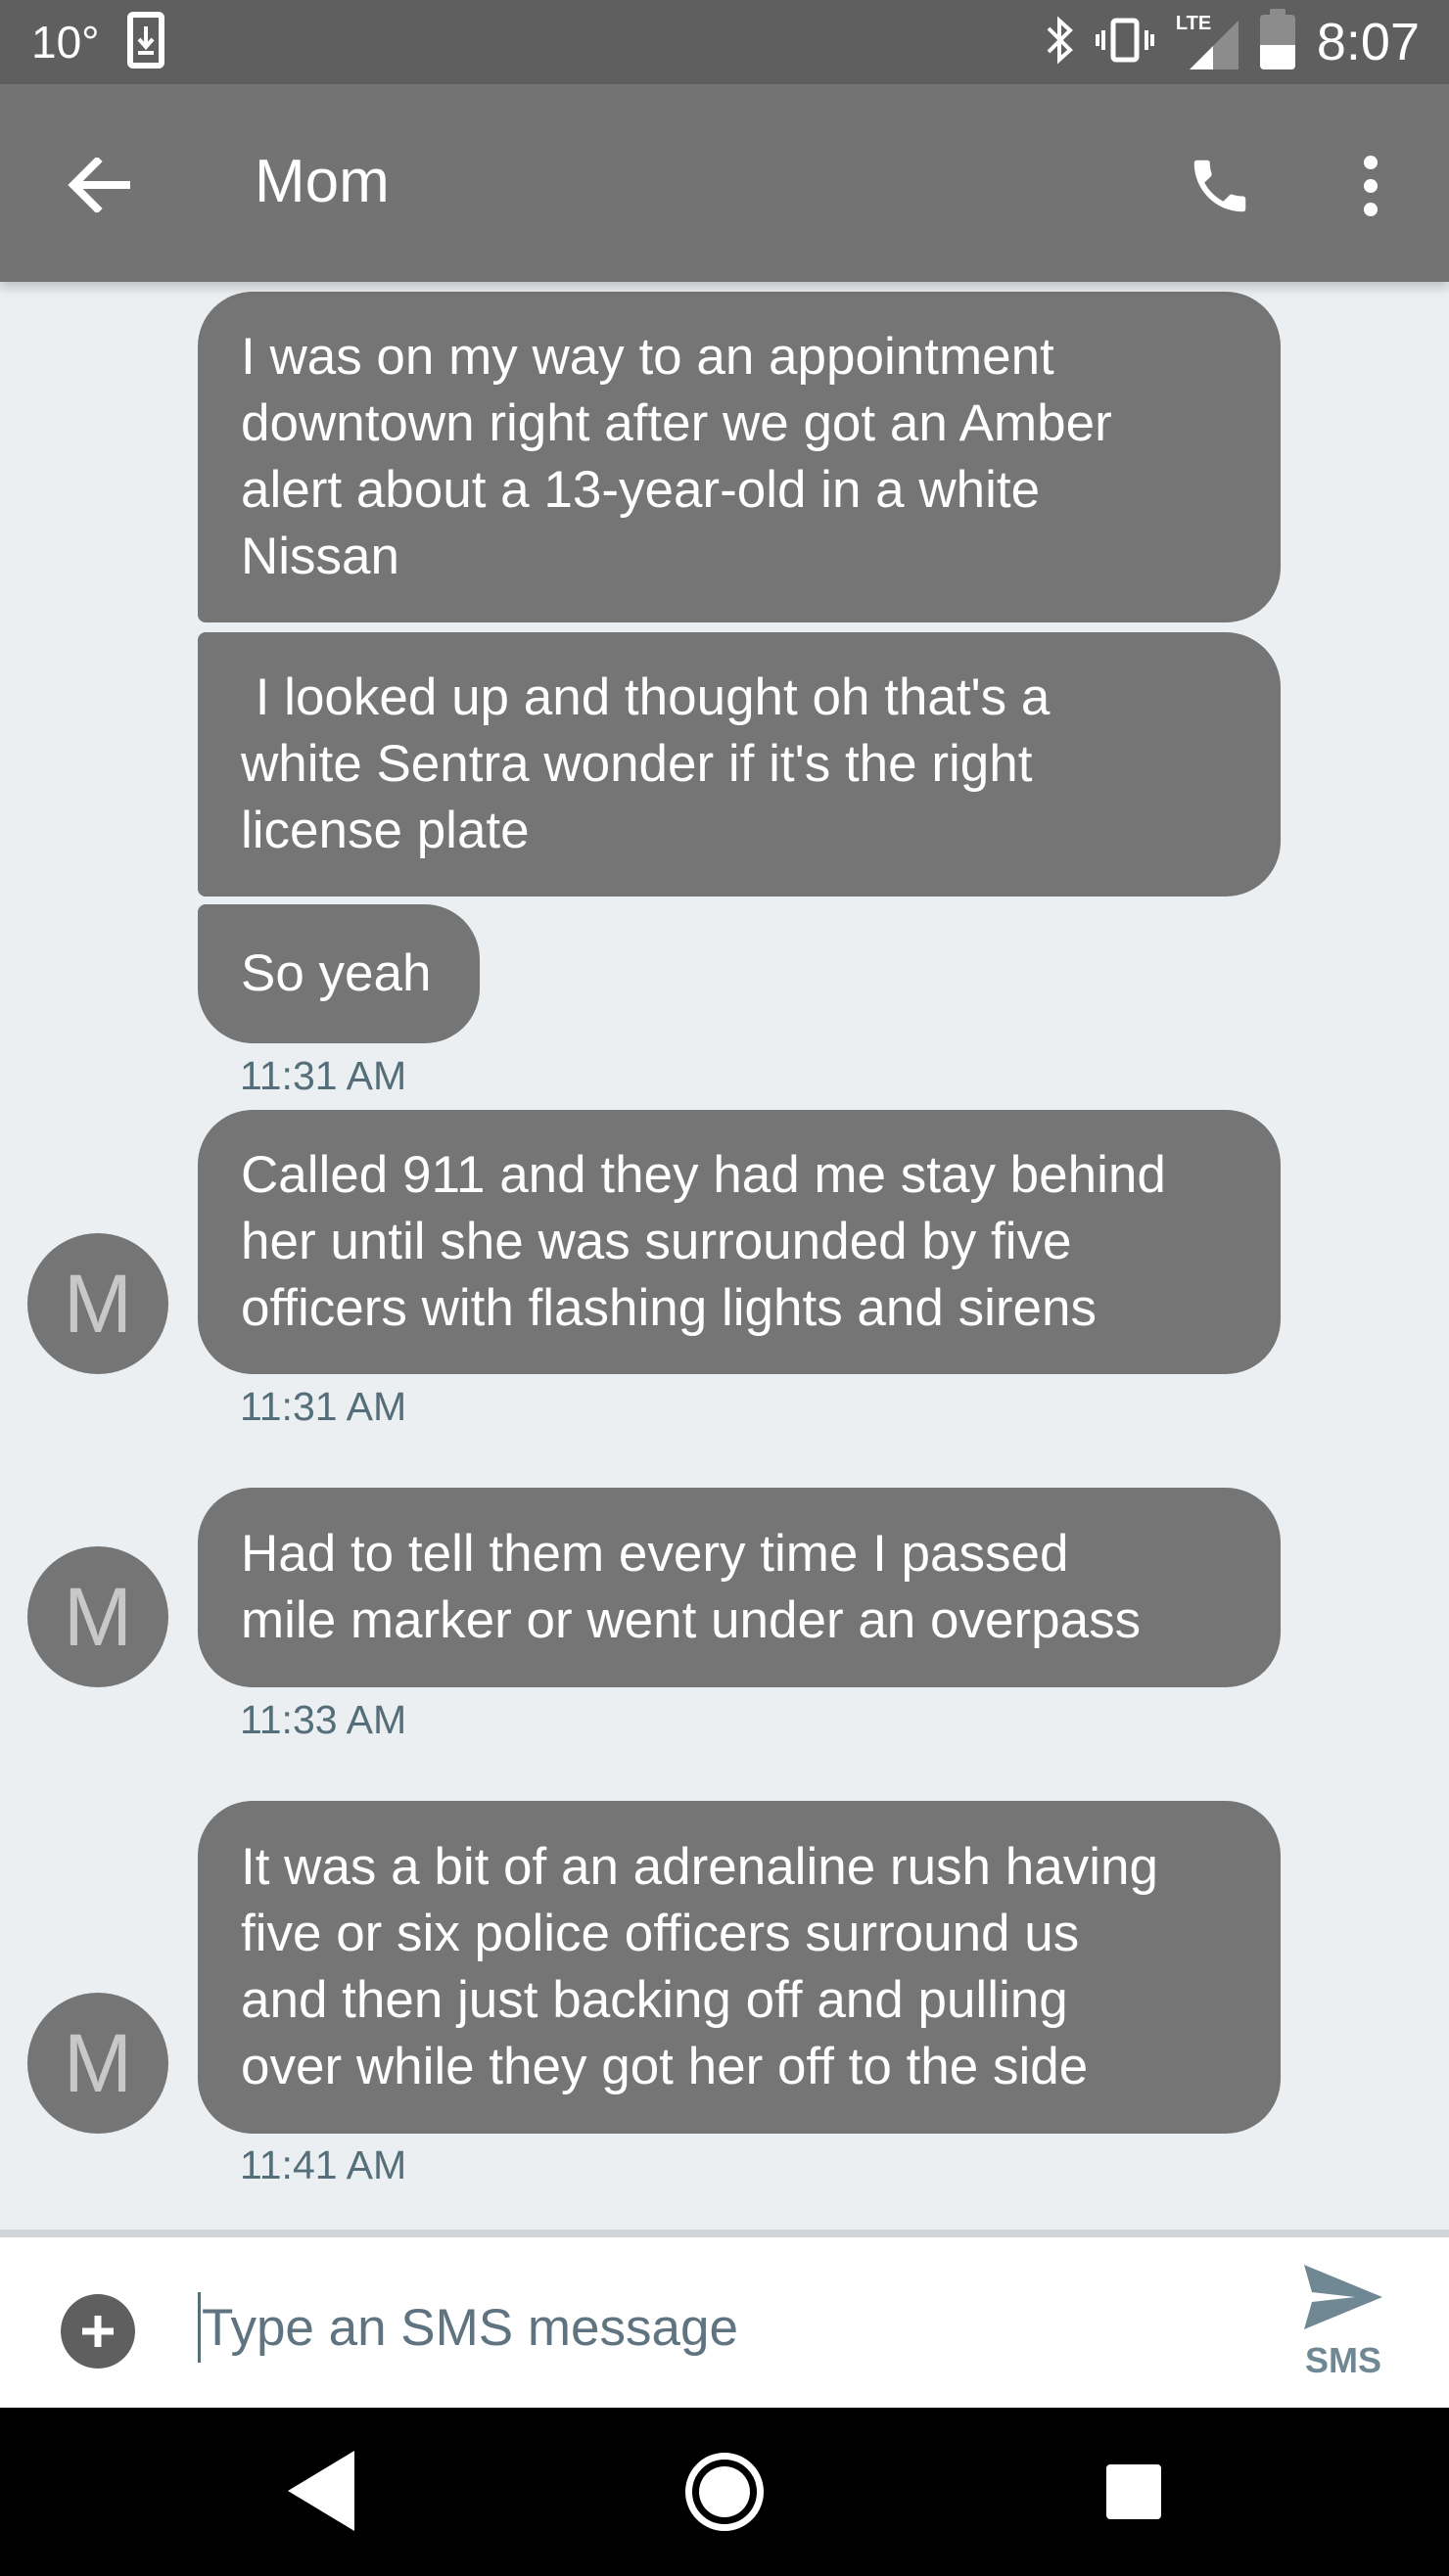 The height and width of the screenshot is (2576, 1449). Describe the element at coordinates (321, 2491) in the screenshot. I see `nav-back-icon` at that location.